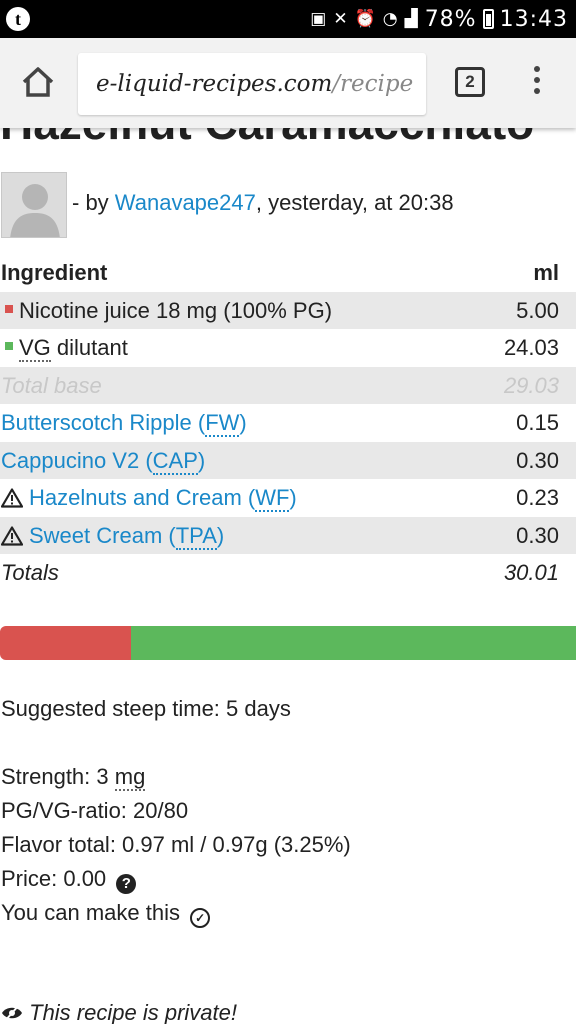 The height and width of the screenshot is (1024, 576). Describe the element at coordinates (106, 914) in the screenshot. I see `can-make: You can make this ✓` at that location.